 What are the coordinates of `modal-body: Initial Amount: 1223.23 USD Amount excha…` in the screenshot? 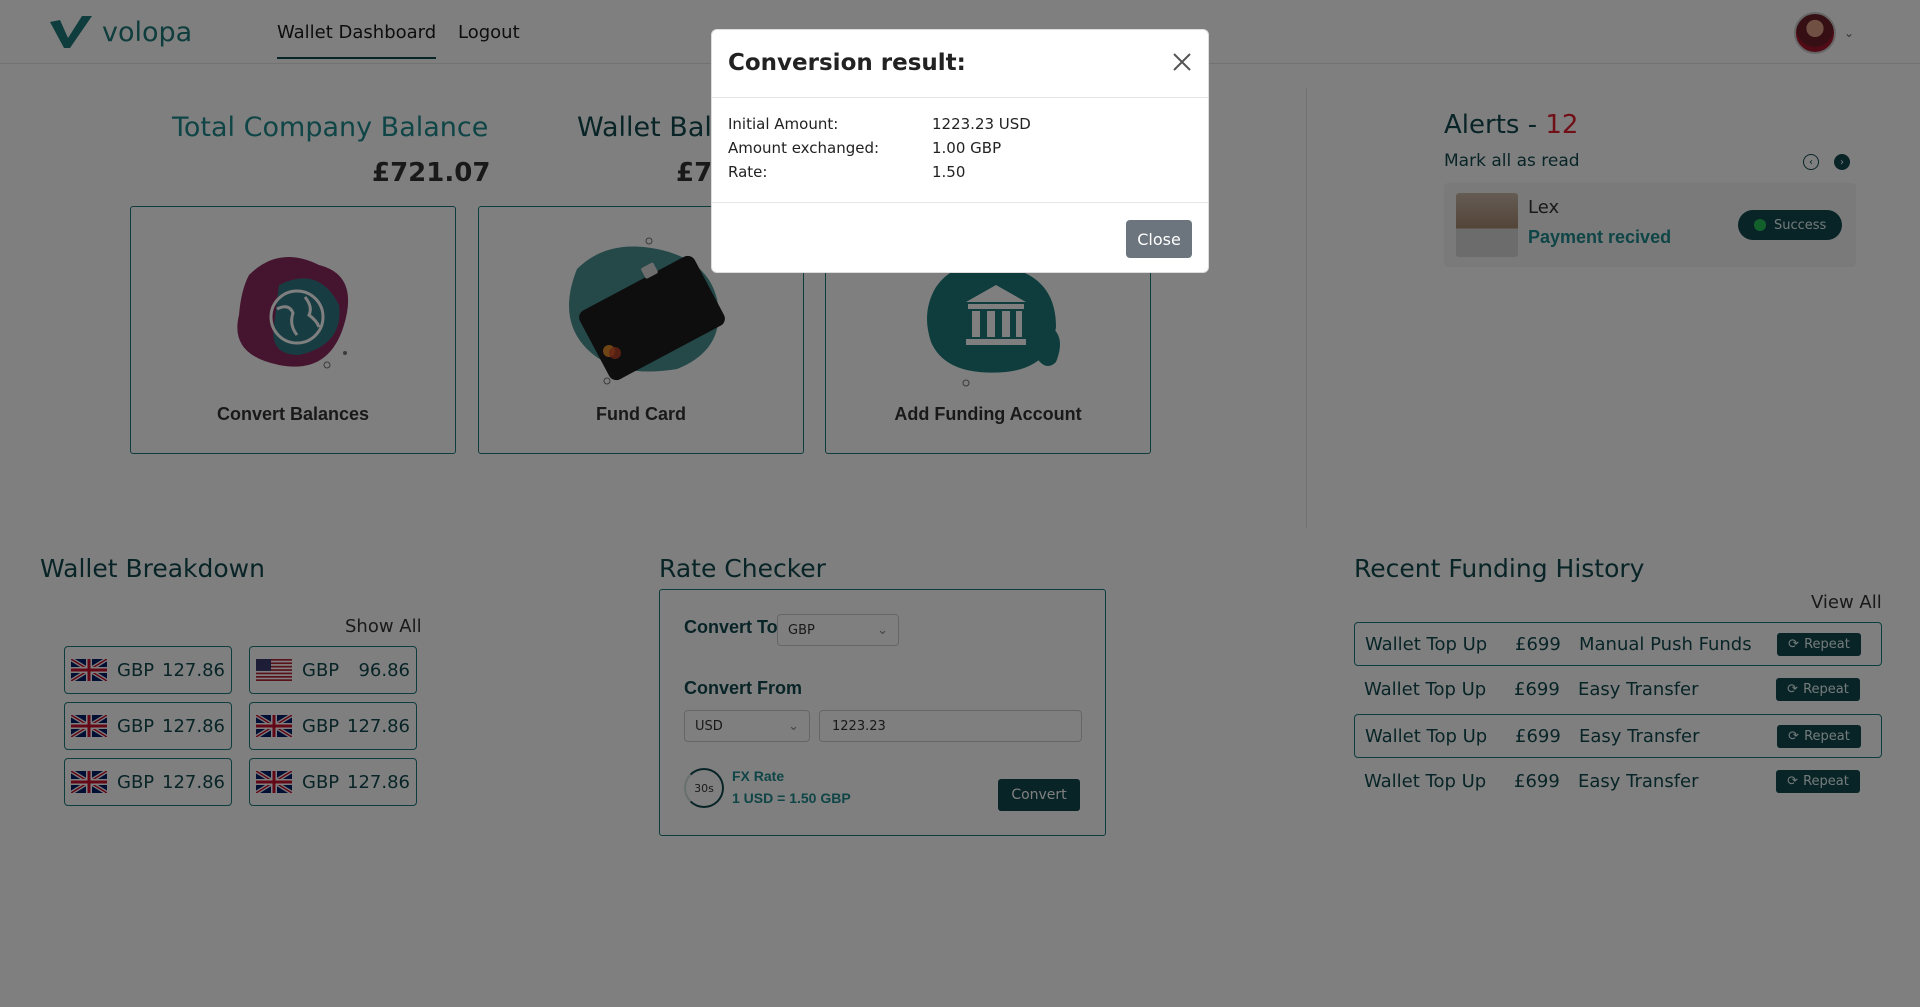 It's located at (960, 150).